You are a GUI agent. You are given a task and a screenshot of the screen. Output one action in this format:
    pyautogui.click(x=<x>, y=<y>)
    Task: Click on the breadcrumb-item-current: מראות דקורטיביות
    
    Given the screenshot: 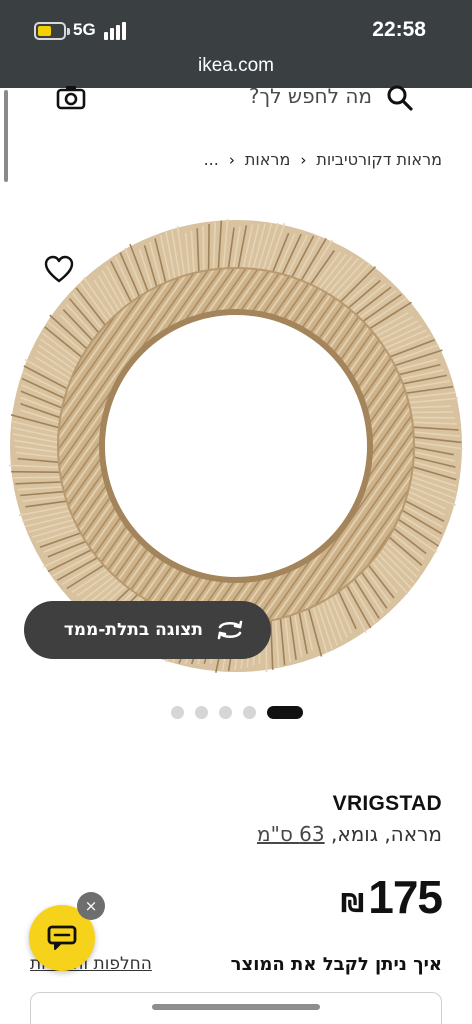 What is the action you would take?
    pyautogui.click(x=379, y=159)
    